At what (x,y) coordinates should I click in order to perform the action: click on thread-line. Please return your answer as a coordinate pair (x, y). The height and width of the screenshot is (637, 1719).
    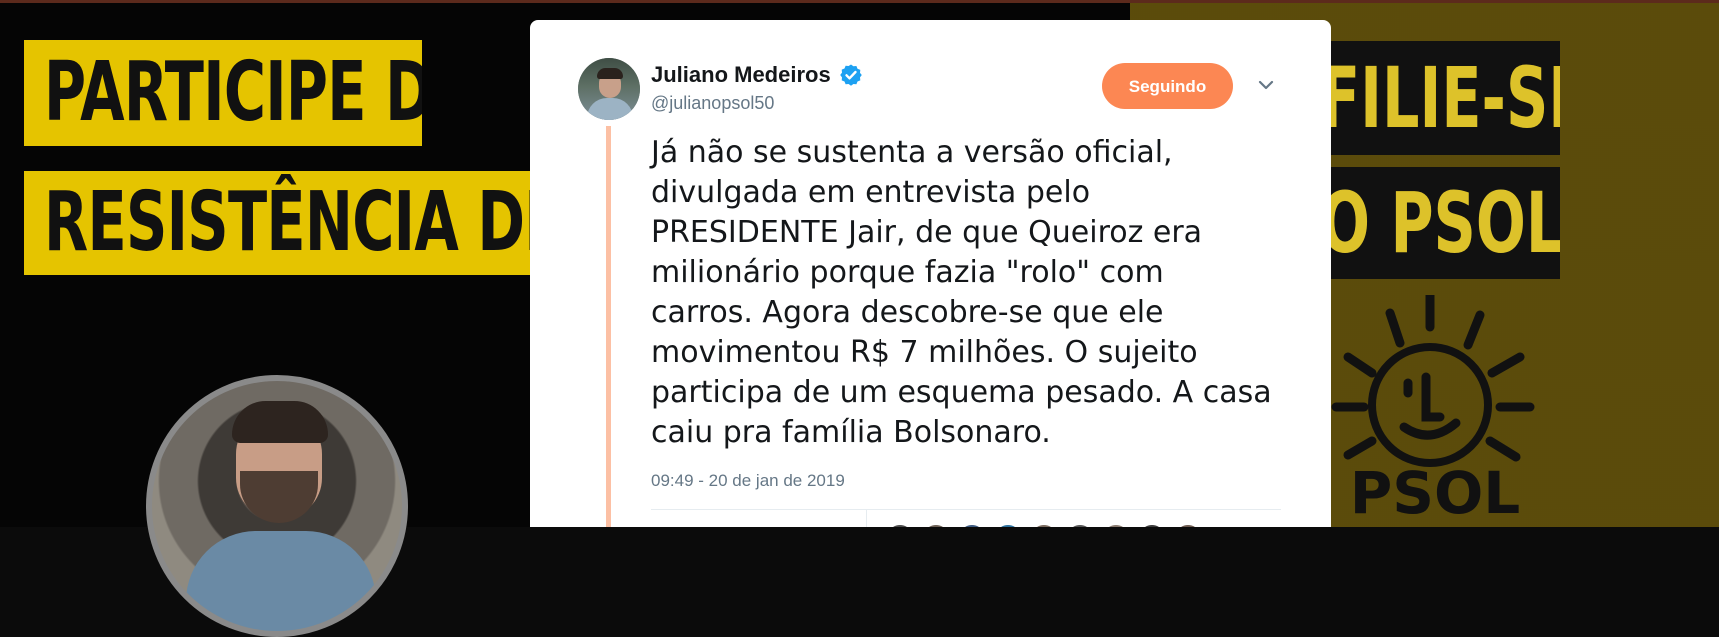
    Looking at the image, I should click on (608, 326).